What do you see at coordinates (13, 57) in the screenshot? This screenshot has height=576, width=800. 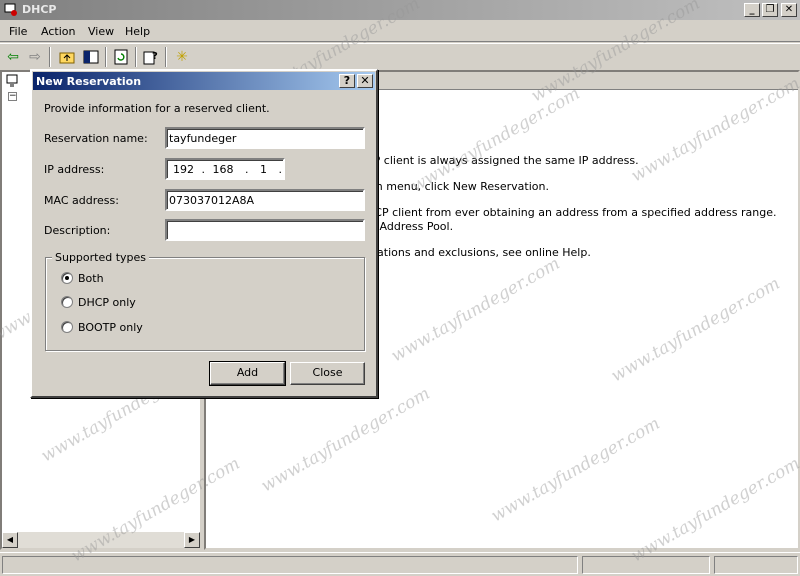 I see `back-icon: ⇦` at bounding box center [13, 57].